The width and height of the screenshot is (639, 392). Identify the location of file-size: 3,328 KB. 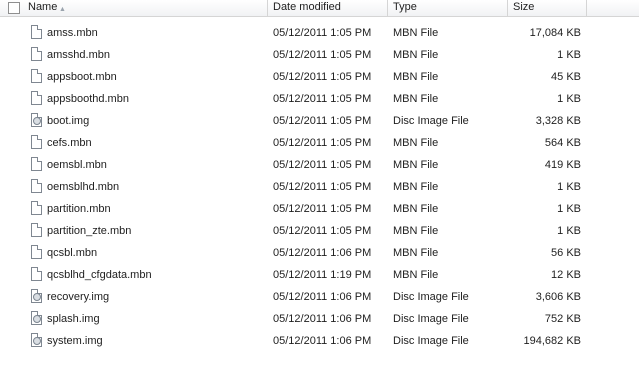
(558, 121).